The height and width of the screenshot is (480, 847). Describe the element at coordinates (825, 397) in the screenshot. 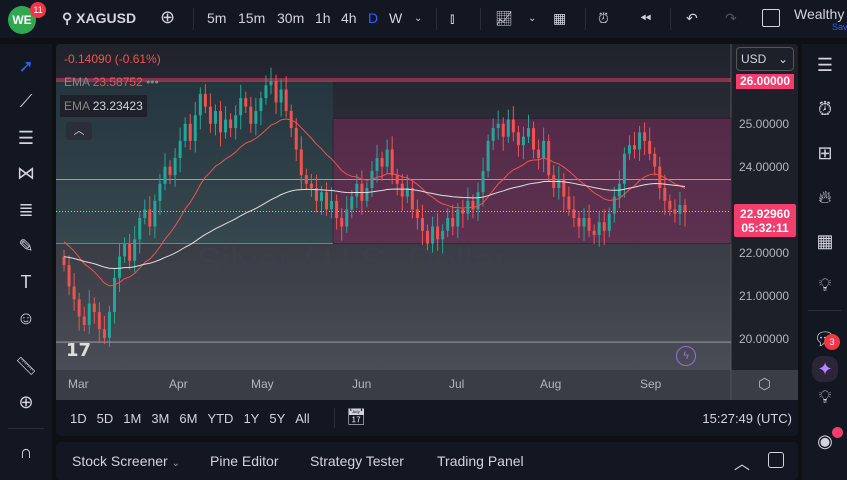

I see `tips-icon: 💡︎` at that location.